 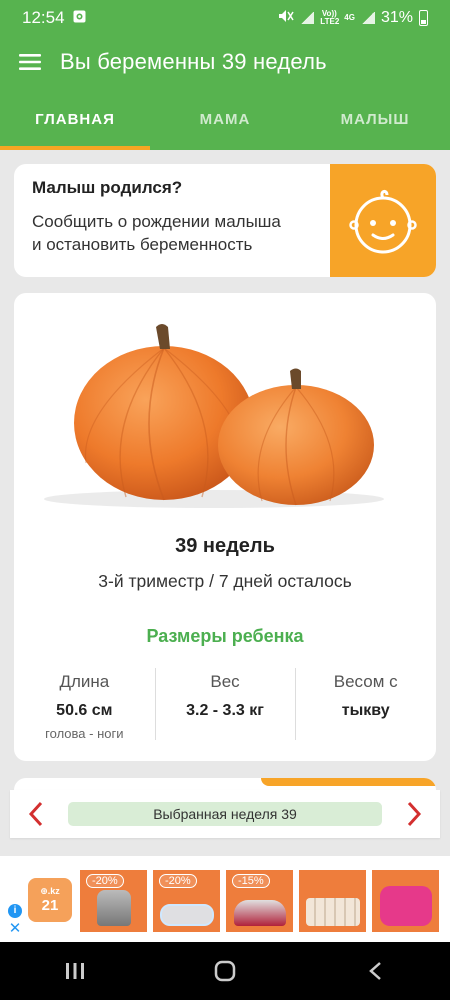 I want to click on trimester-info: 3-й триместр / 7 дней осталось, so click(x=225, y=581).